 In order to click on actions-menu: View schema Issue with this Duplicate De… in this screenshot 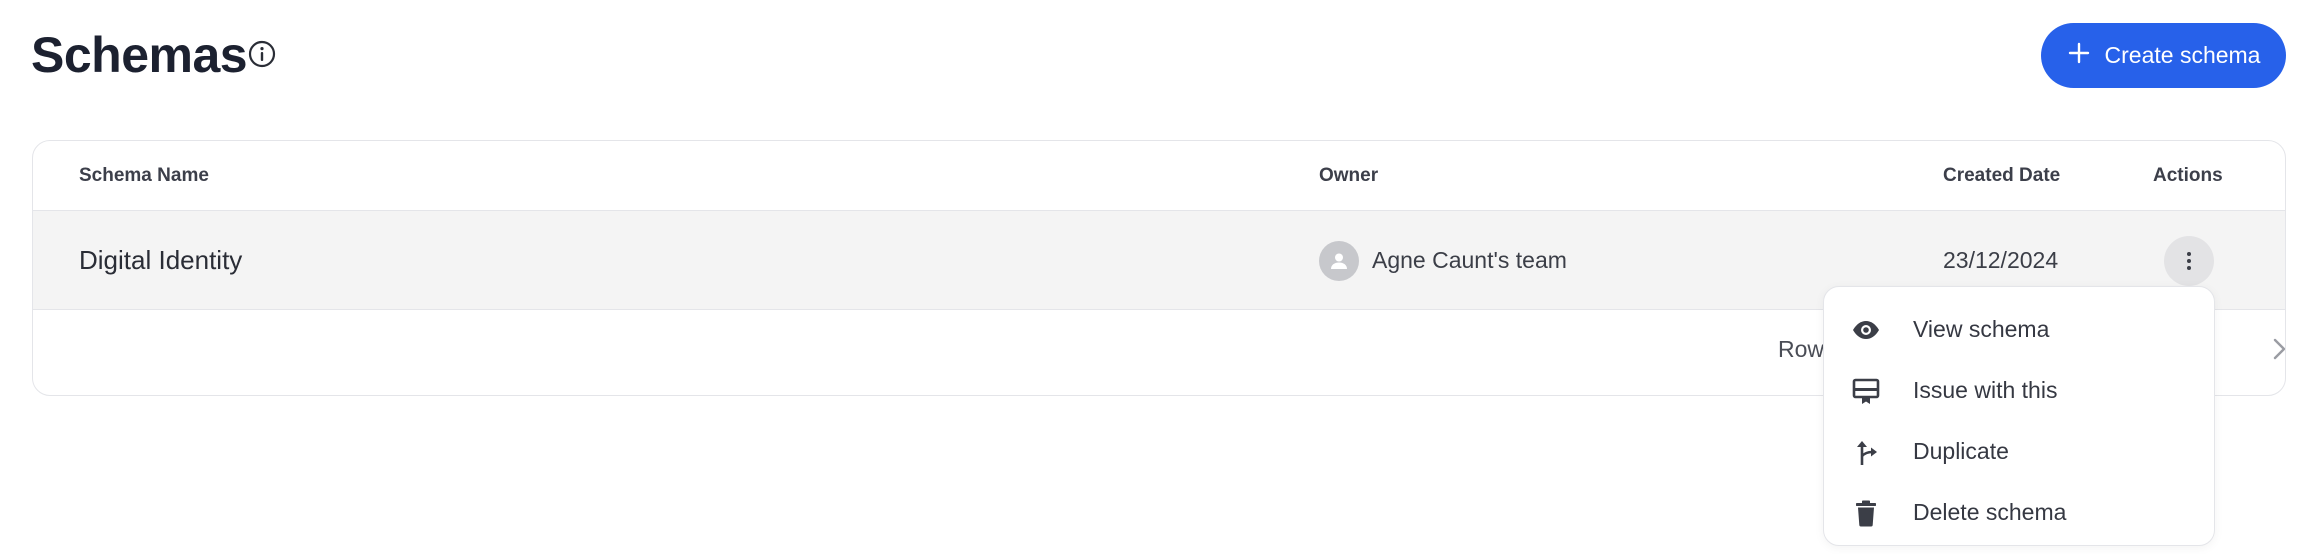, I will do `click(2019, 416)`.